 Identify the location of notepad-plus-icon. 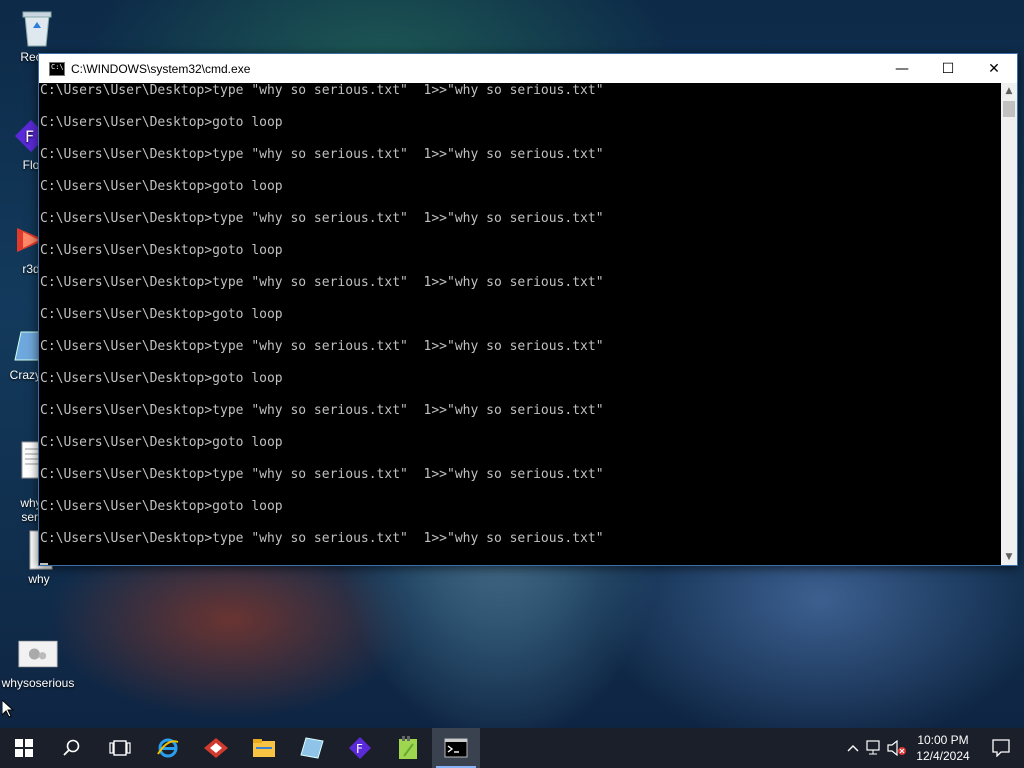
(408, 747).